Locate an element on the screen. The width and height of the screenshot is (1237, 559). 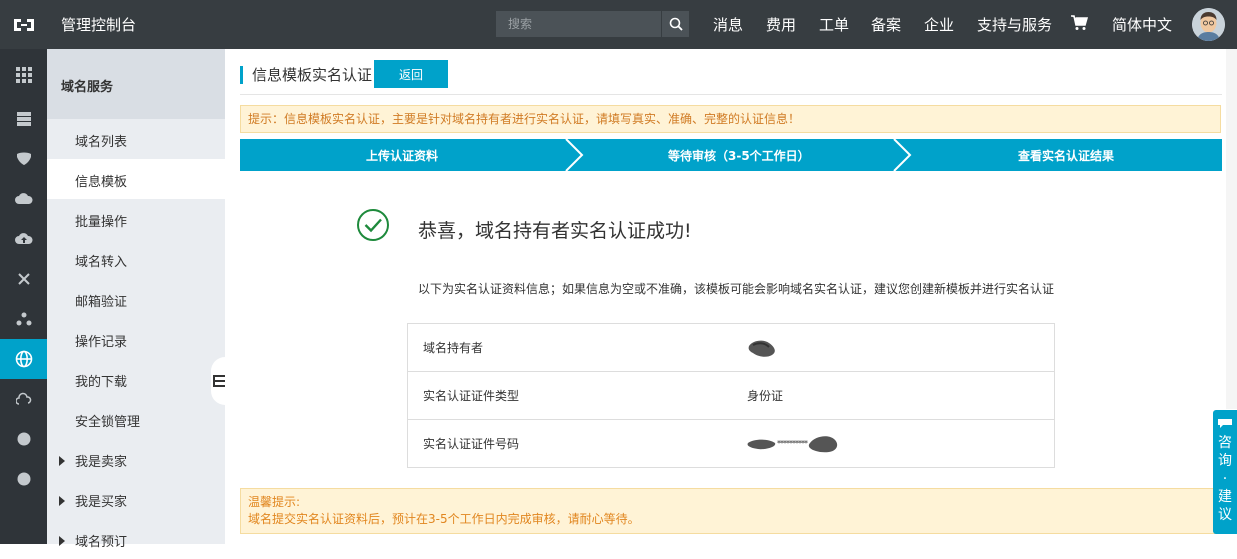
sidebar-item-label: 我是卖家 is located at coordinates (101, 462).